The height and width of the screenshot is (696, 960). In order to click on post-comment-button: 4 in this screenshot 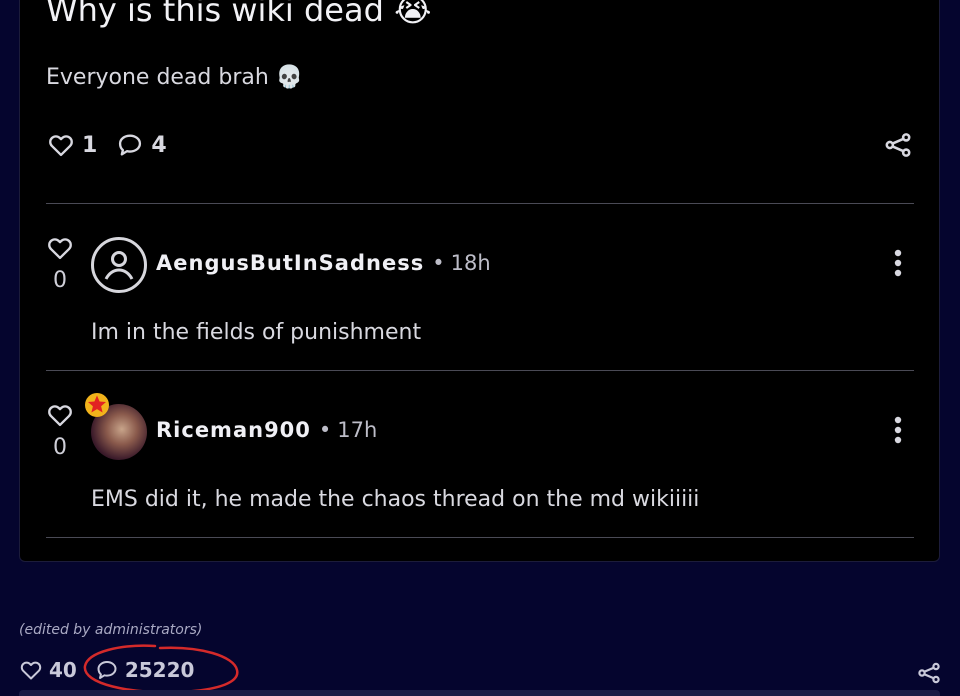, I will do `click(141, 145)`.